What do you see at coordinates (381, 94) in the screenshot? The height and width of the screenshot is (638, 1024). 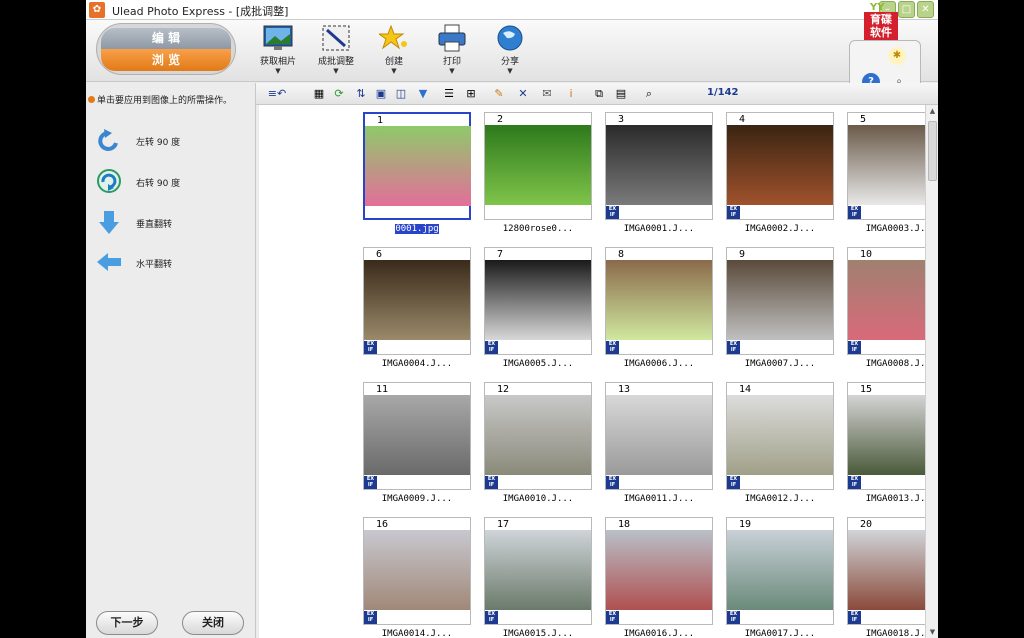 I see `thumbnail-size-icon: ▣` at bounding box center [381, 94].